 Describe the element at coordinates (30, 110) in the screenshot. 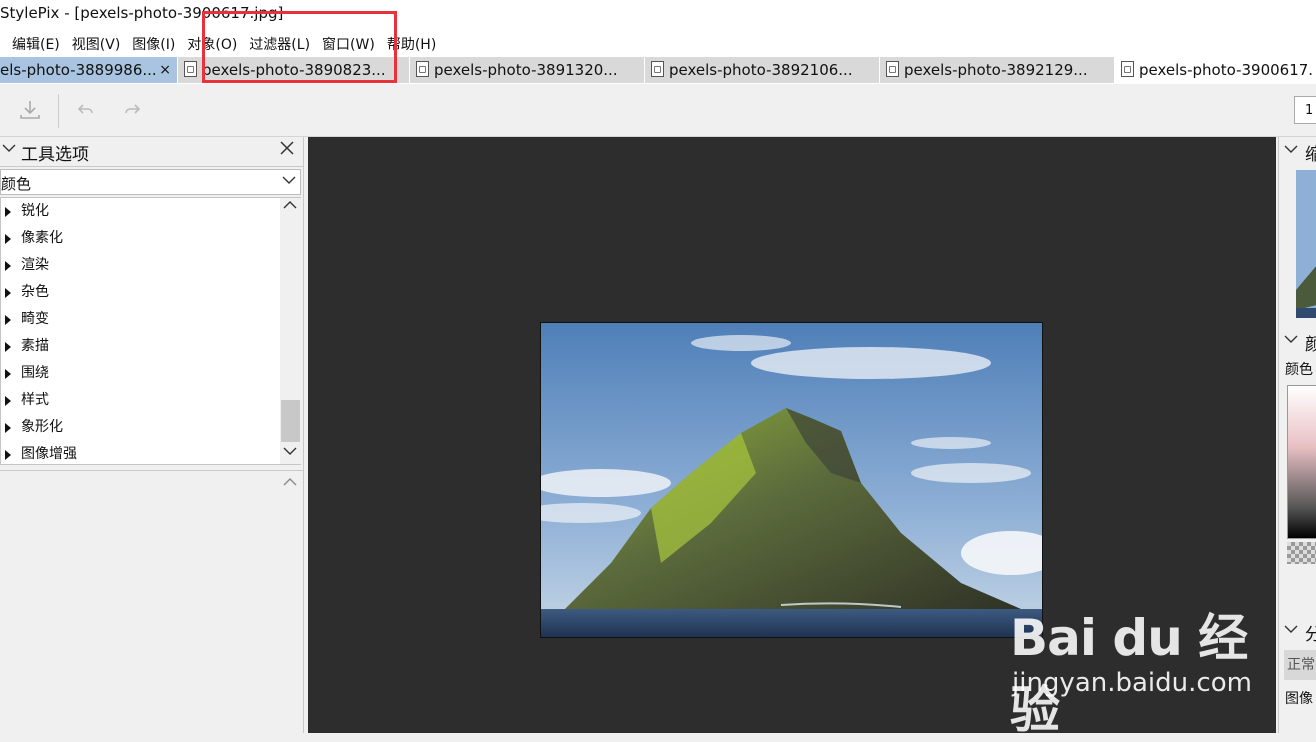

I see `download-icon` at that location.